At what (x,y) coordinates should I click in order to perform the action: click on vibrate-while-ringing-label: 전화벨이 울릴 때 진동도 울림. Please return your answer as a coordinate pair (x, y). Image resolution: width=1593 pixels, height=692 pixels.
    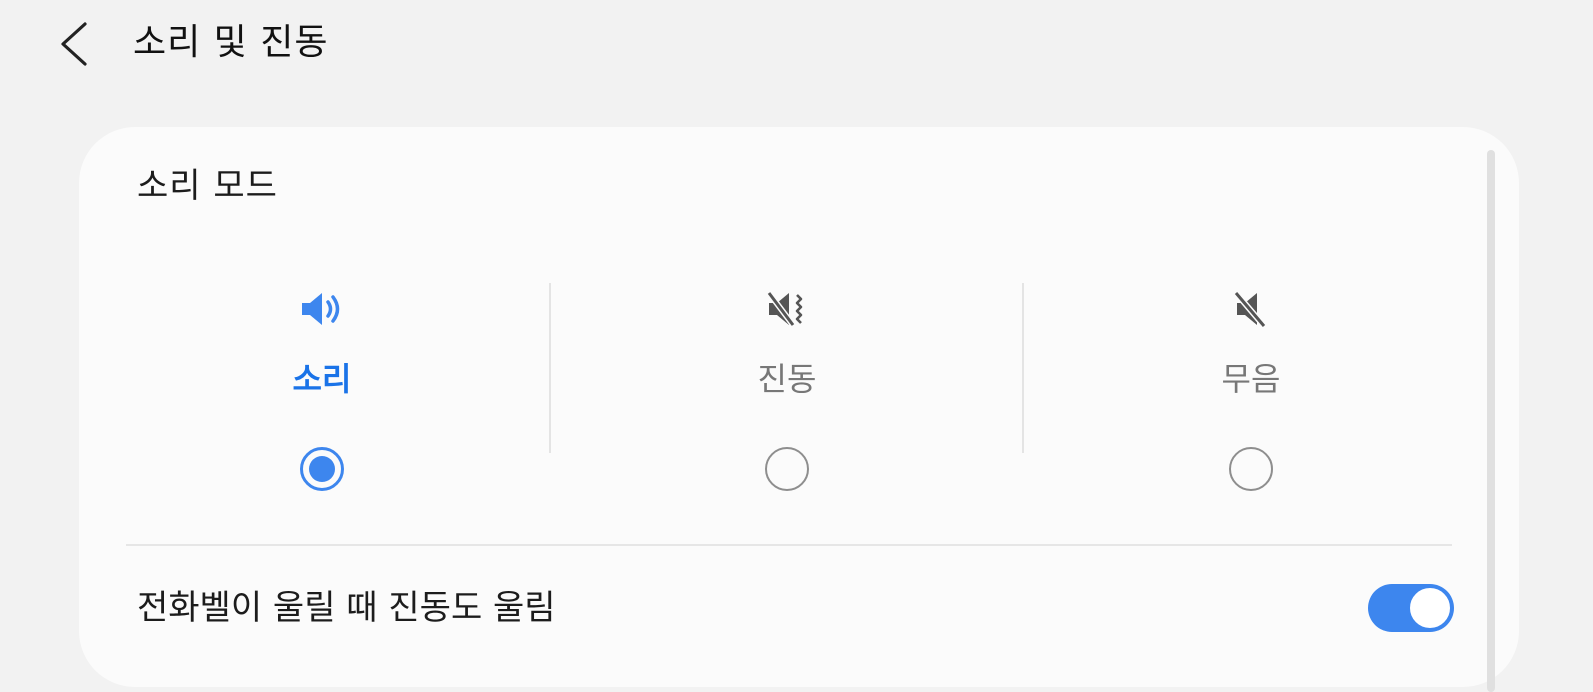
    Looking at the image, I should click on (346, 608).